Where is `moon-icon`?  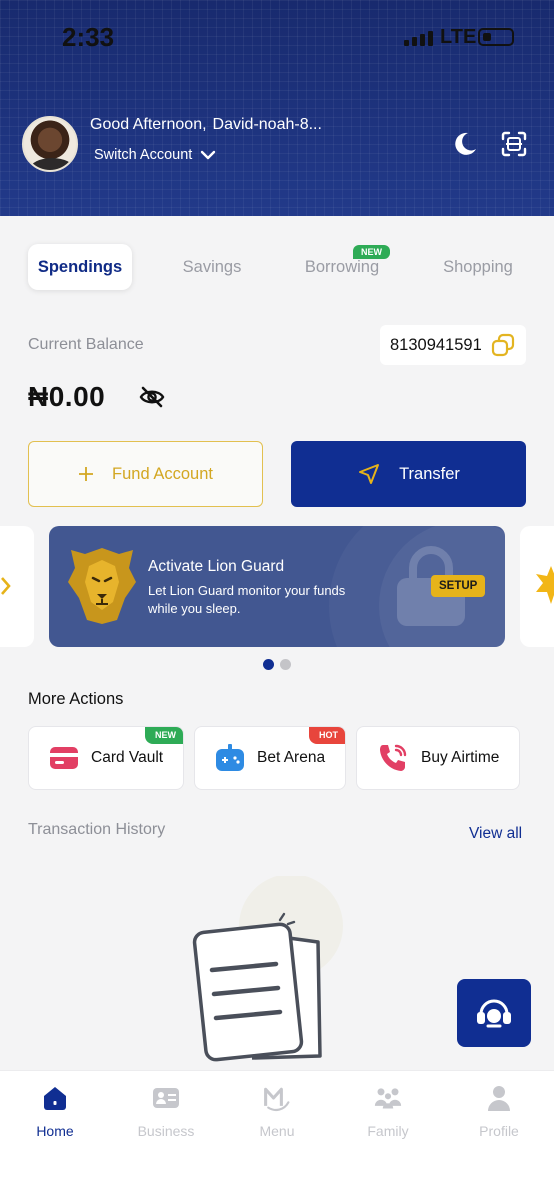
moon-icon is located at coordinates (465, 144).